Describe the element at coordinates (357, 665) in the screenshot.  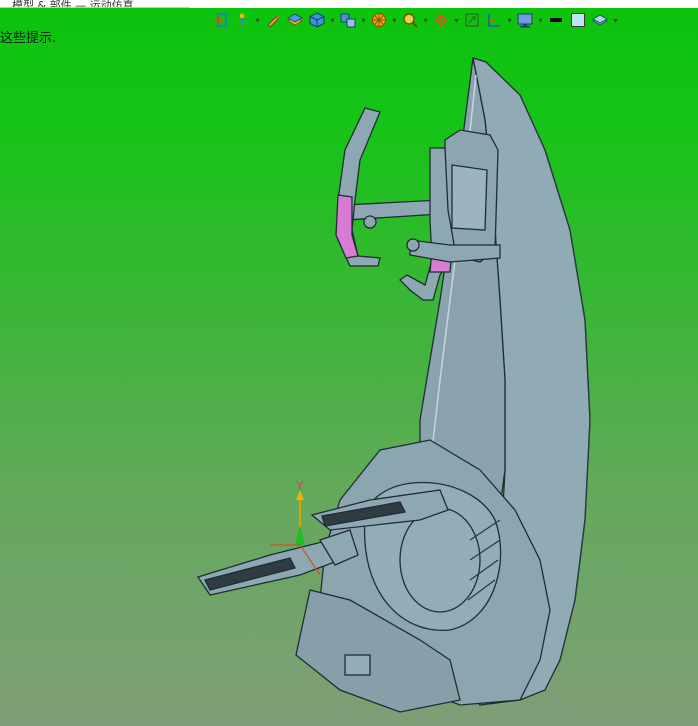
I see `base-vent` at that location.